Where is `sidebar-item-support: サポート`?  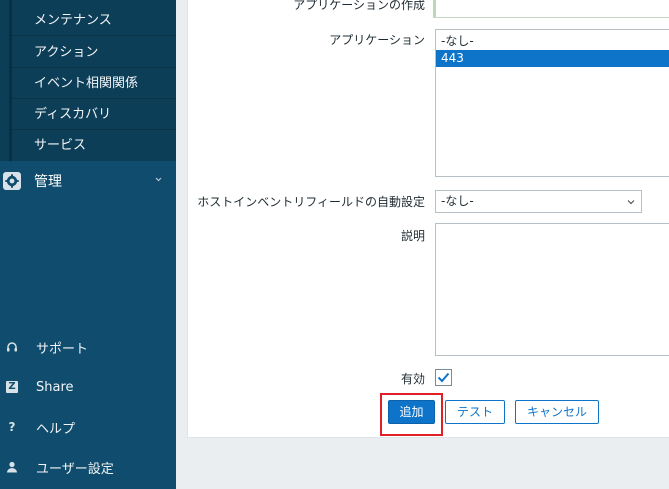 sidebar-item-support: サポート is located at coordinates (88, 347).